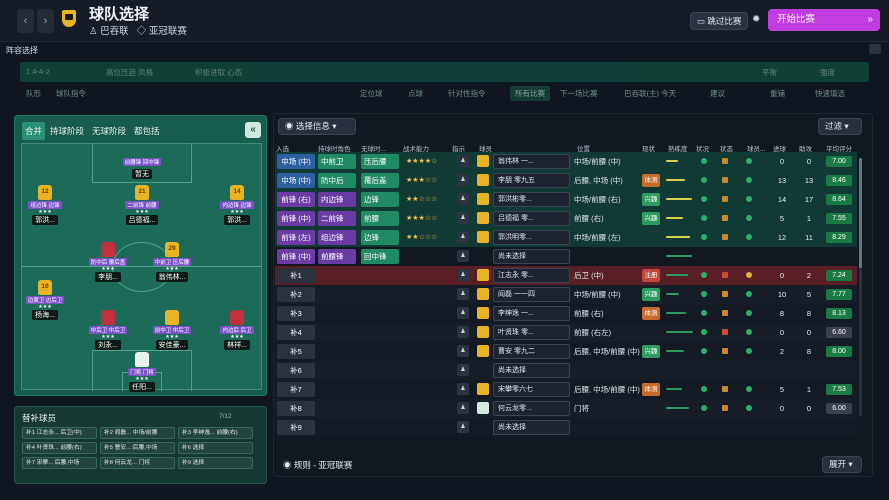  I want to click on sub-chip: 补2 阎磊... 中场/前腰, so click(137, 433).